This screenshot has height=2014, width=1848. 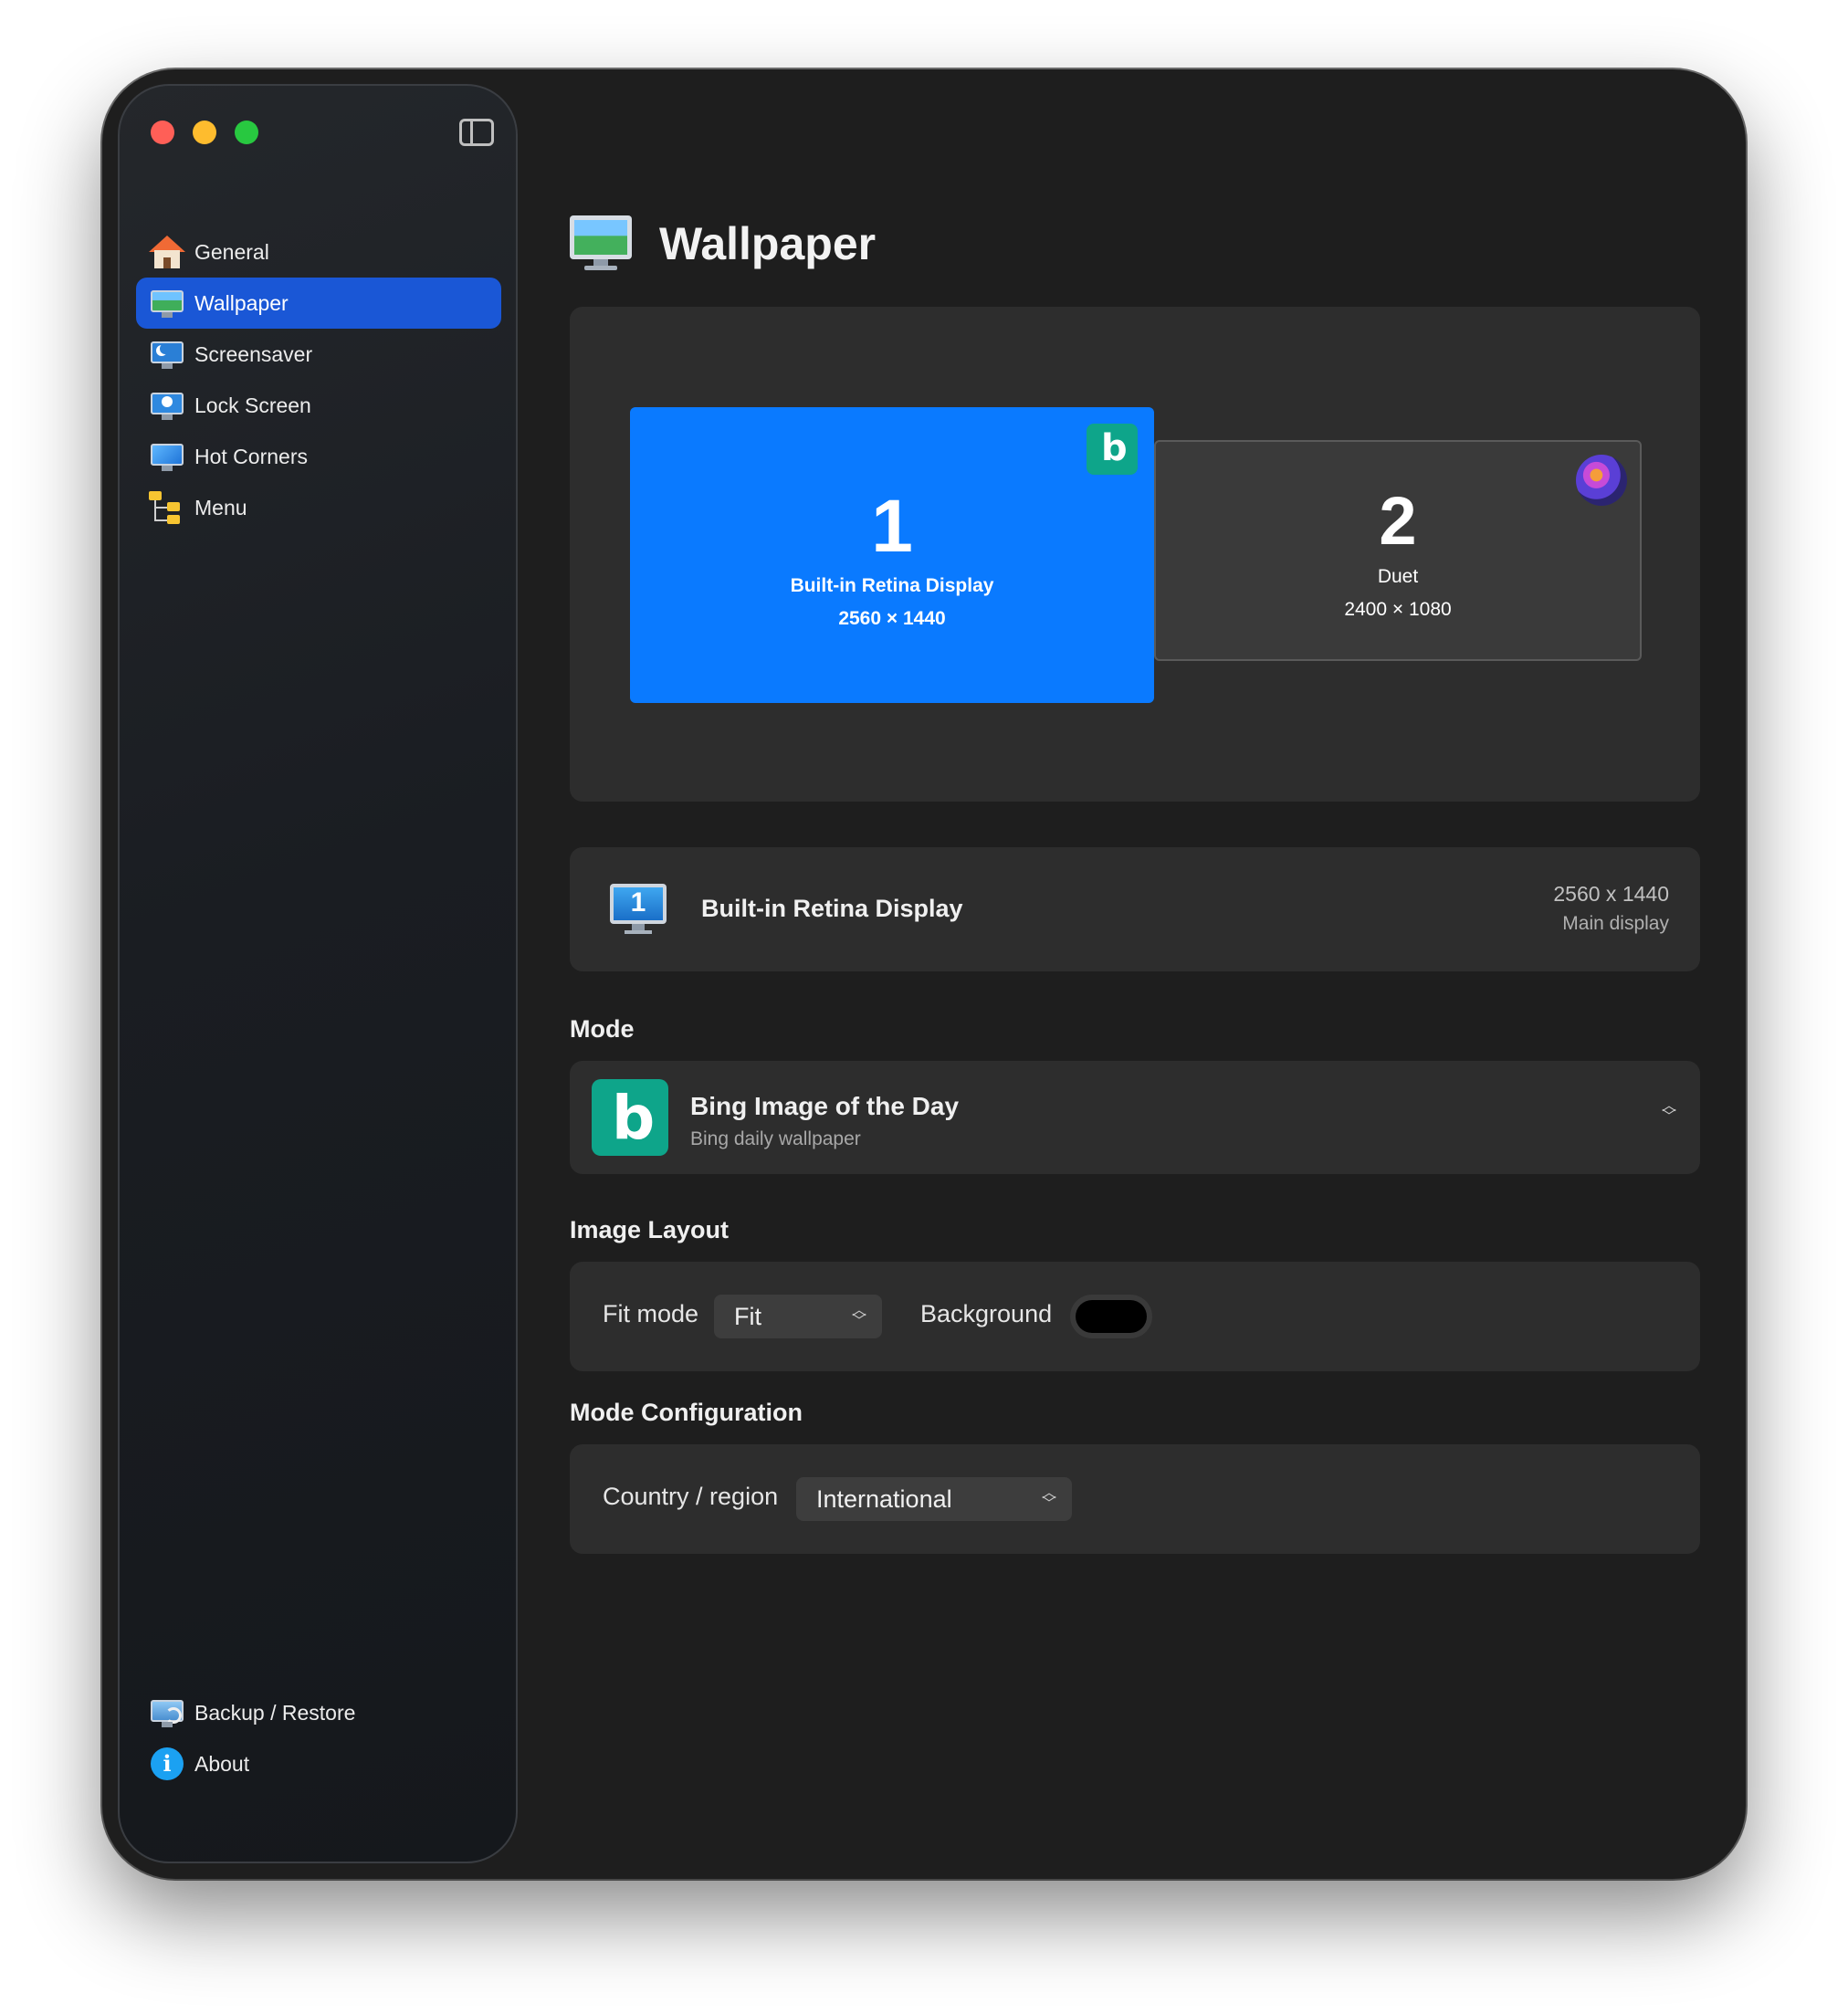 I want to click on page-header: Wallpaper, so click(x=723, y=243).